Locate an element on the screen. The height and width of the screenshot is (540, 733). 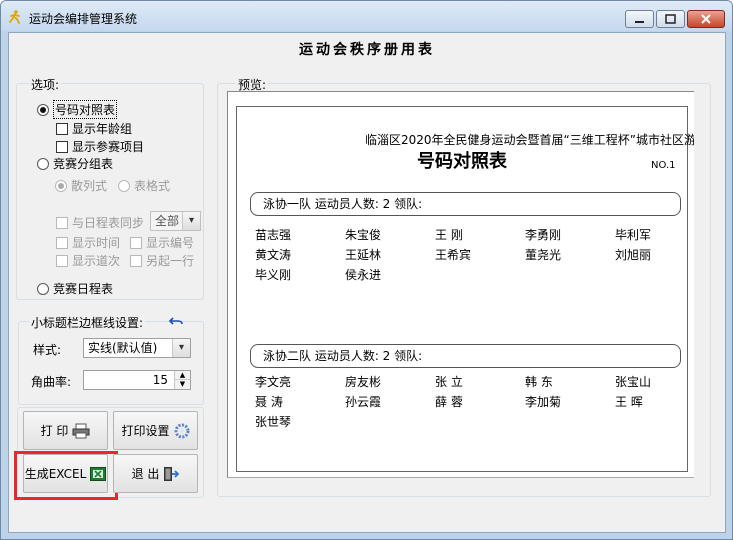
sync-select: 全部 ▾ is located at coordinates (175, 221).